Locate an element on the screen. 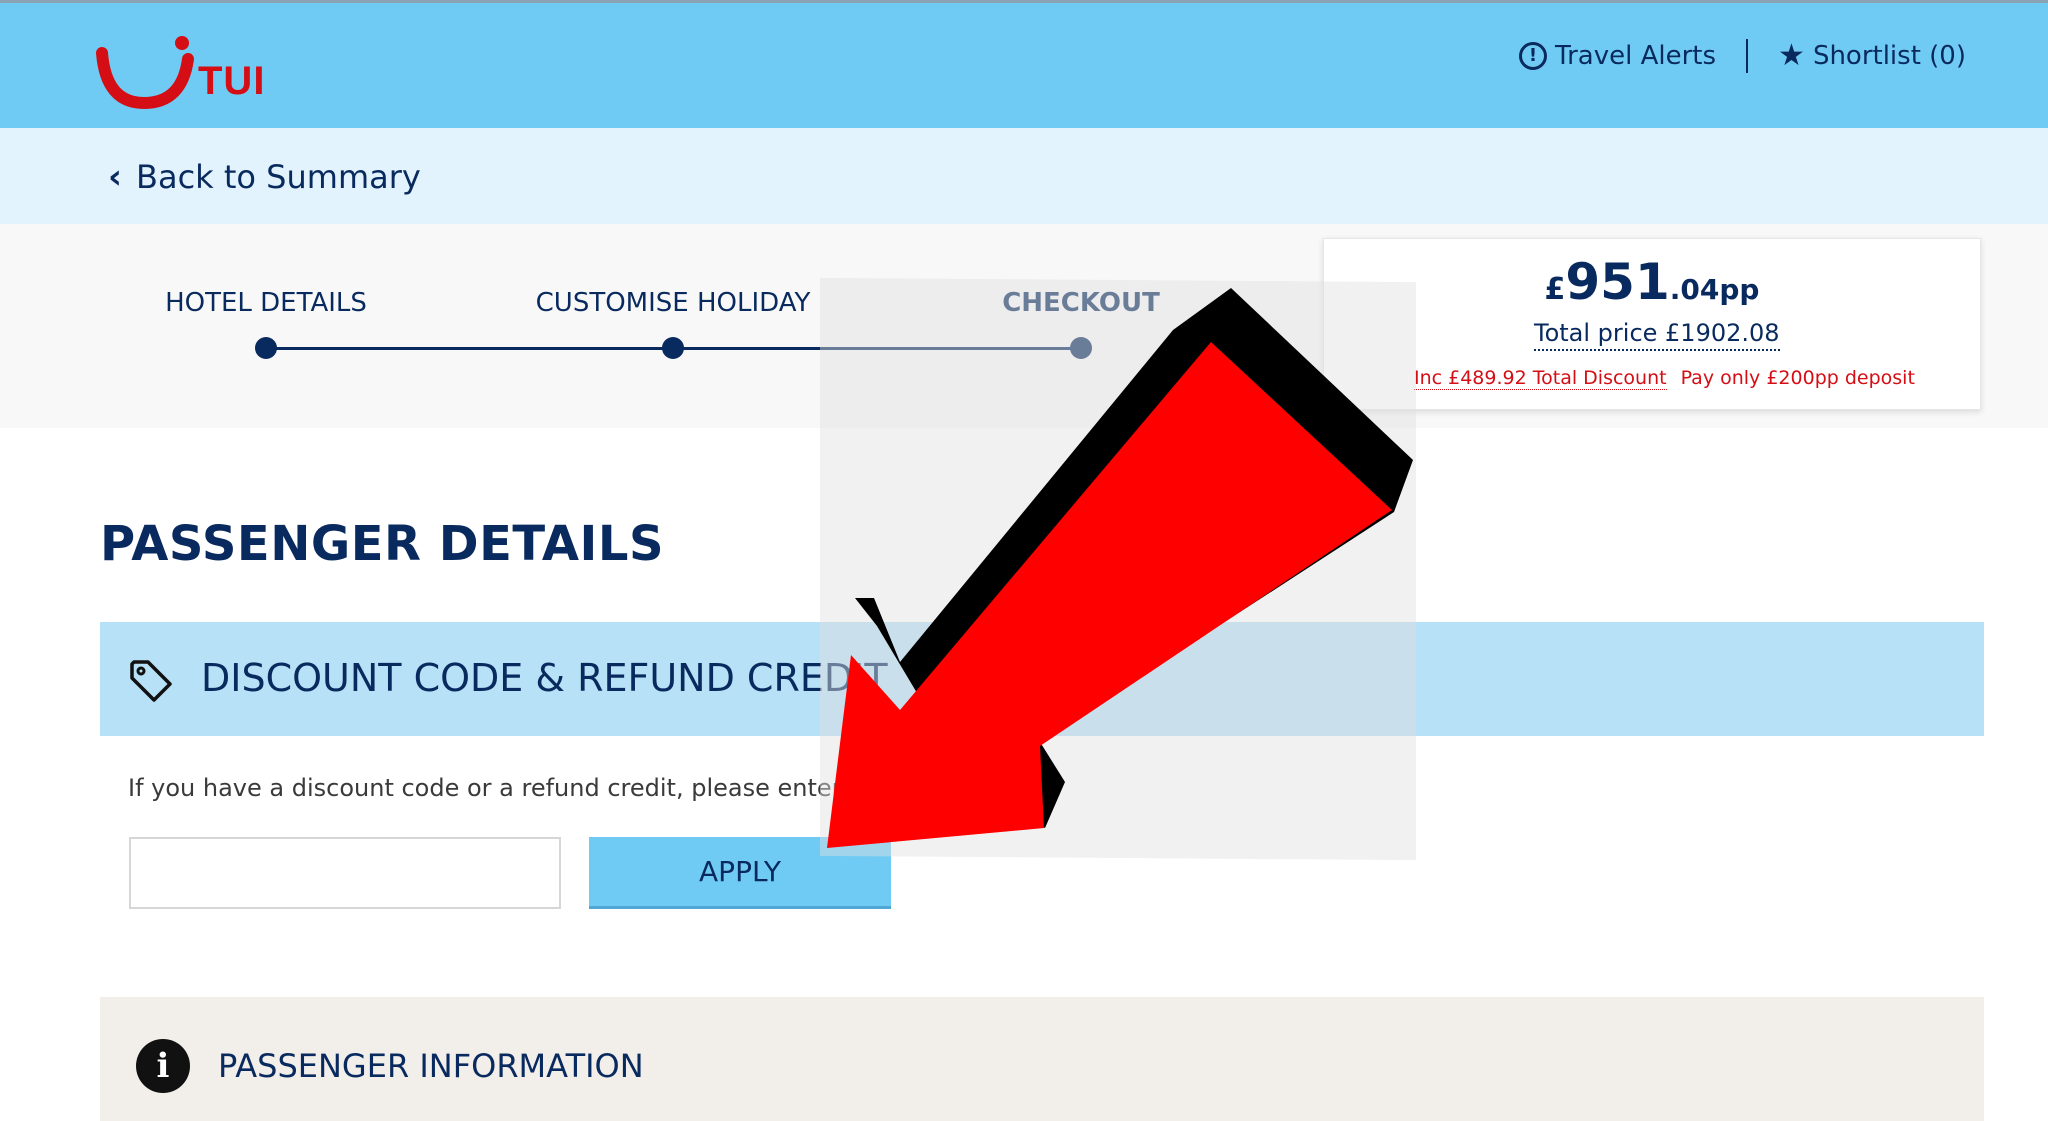 This screenshot has height=1121, width=2048. top-header: TUI ! Travel Alerts ★ Shortlist (0) is located at coordinates (1024, 64).